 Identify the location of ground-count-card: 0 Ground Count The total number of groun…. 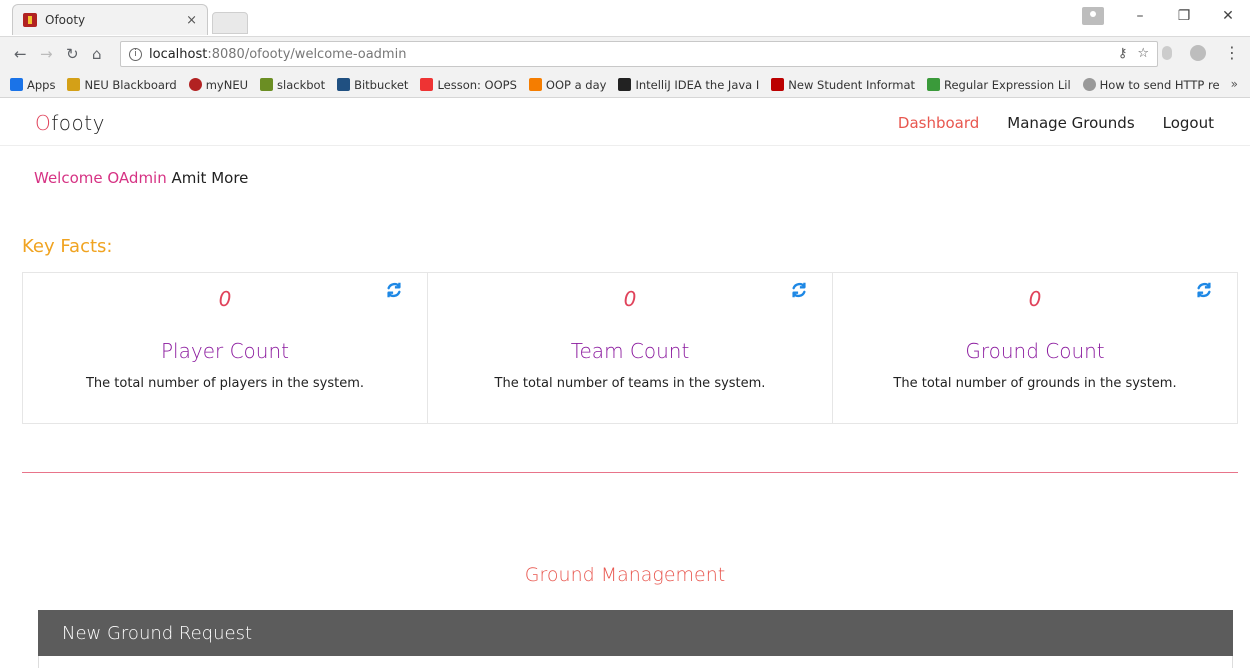
(1035, 348).